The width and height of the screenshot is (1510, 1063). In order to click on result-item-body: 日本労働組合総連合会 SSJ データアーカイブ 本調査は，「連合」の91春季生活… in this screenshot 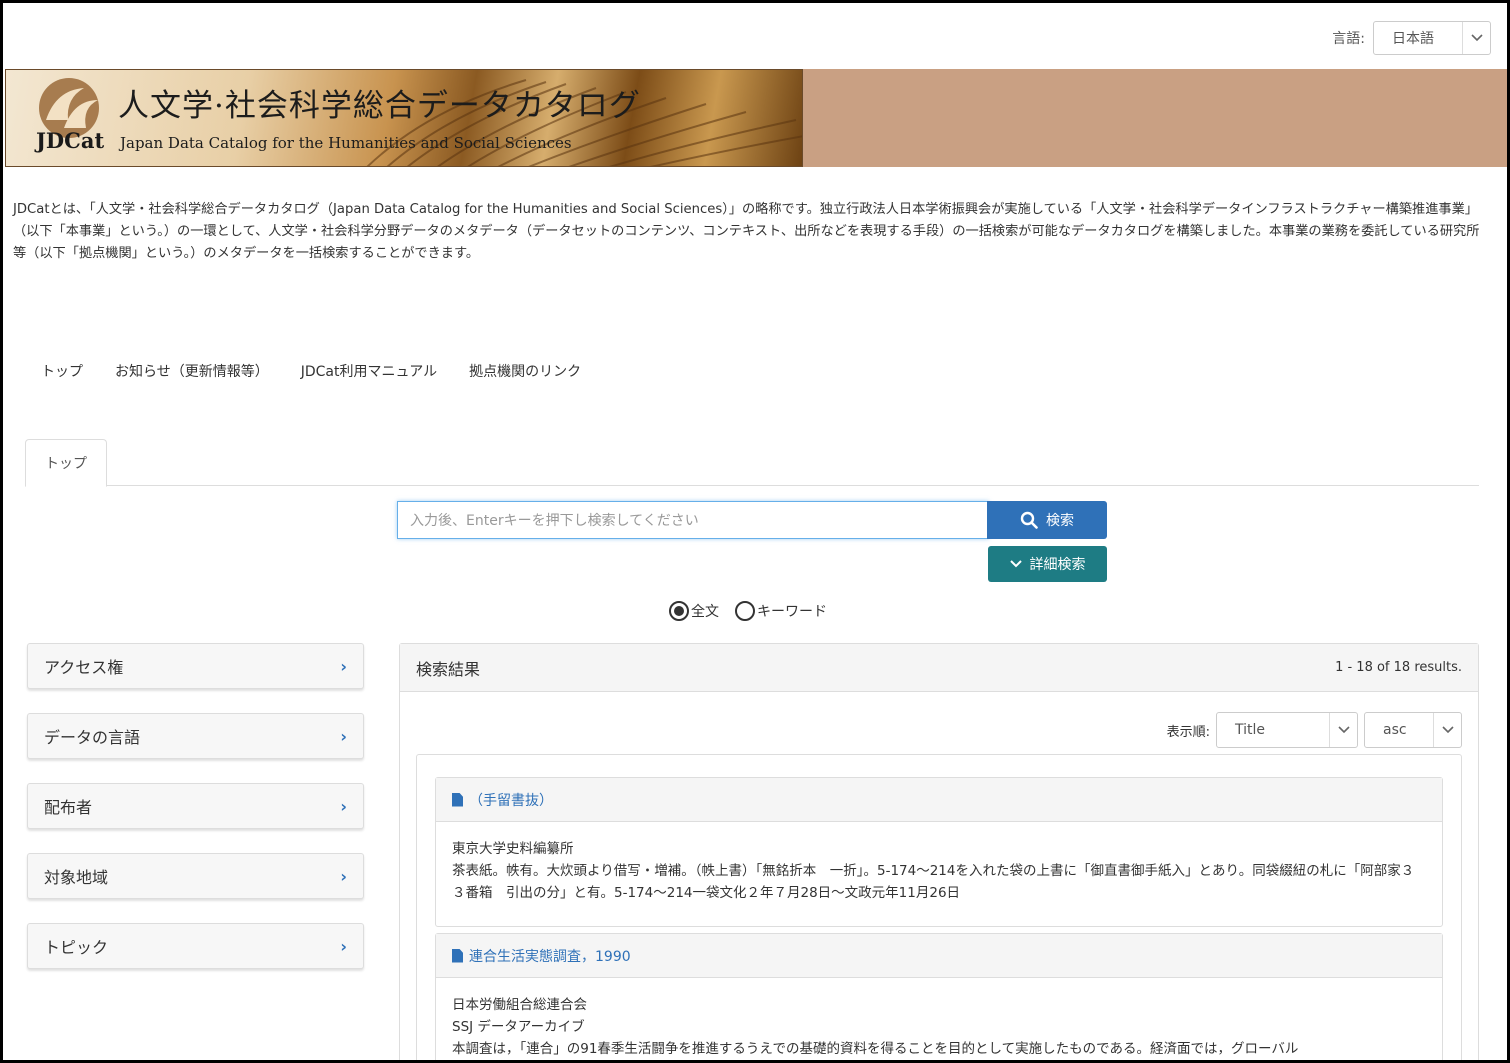, I will do `click(939, 1019)`.